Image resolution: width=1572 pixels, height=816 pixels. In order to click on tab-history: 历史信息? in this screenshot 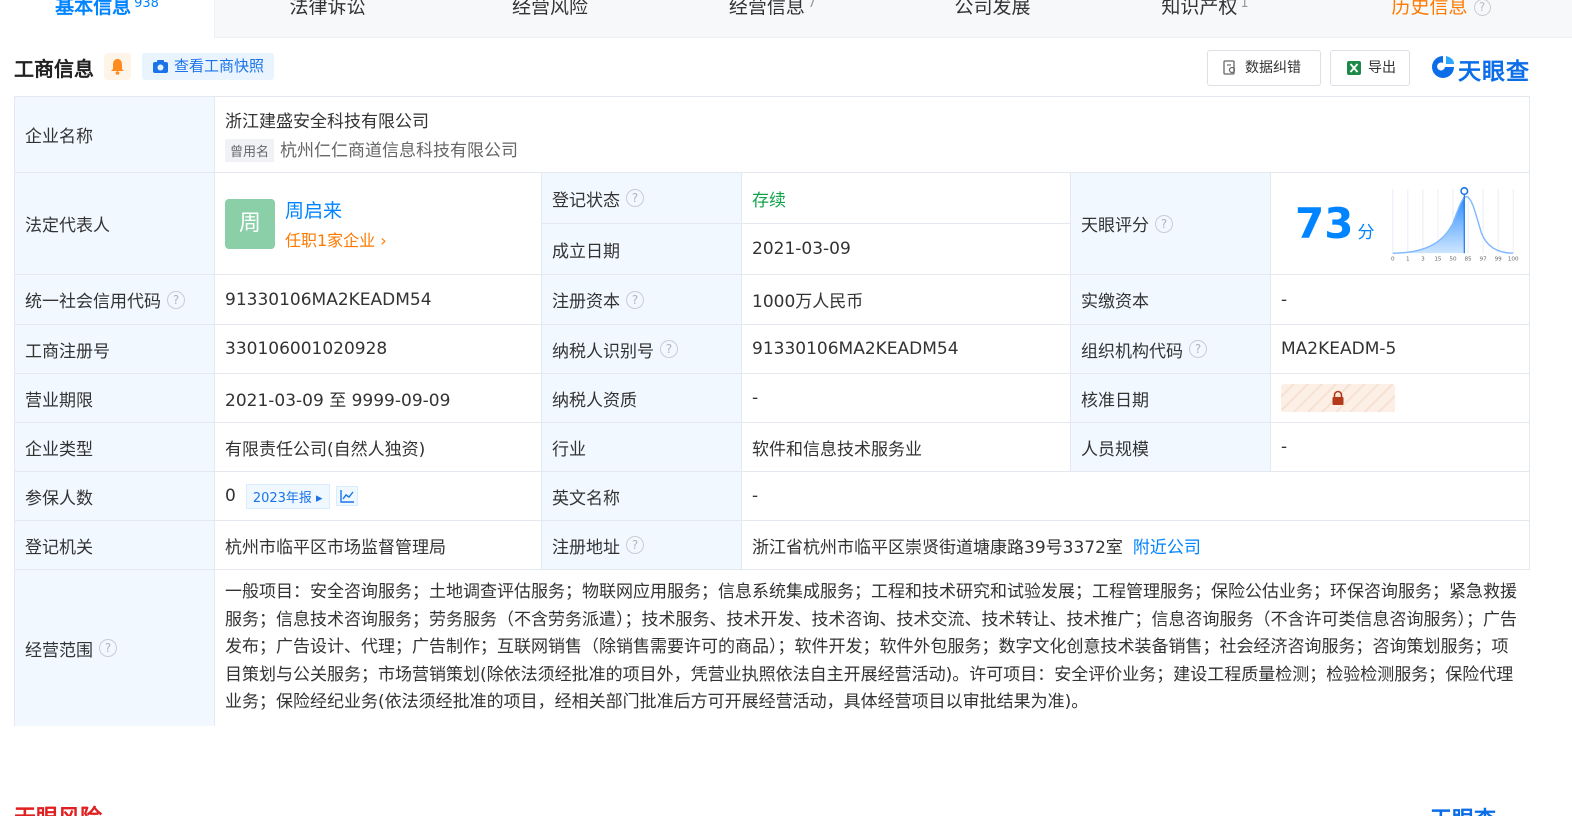, I will do `click(1441, 19)`.